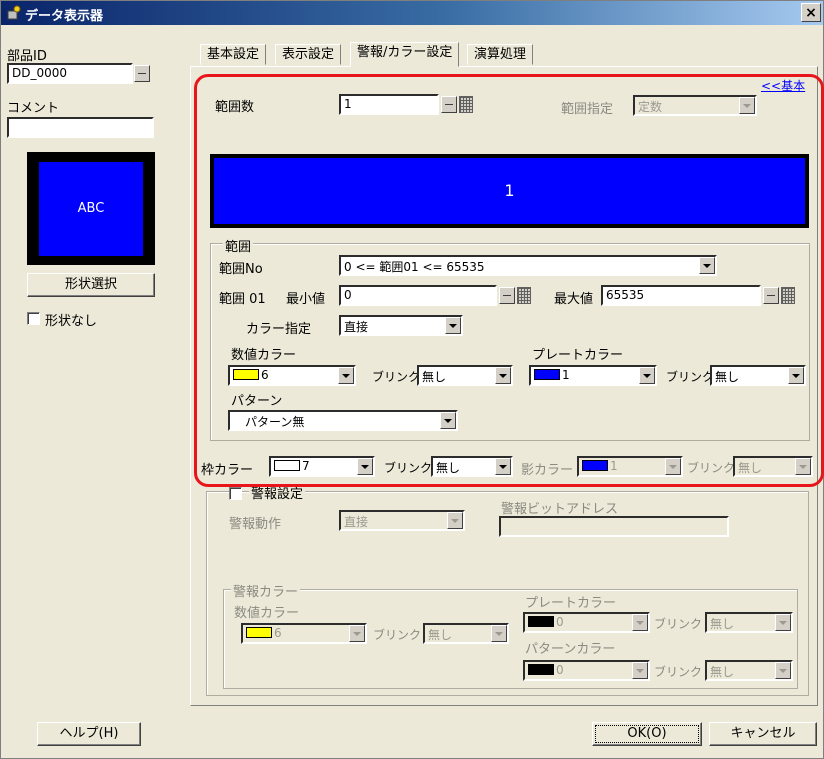  I want to click on min-value-keypad-icon, so click(524, 295).